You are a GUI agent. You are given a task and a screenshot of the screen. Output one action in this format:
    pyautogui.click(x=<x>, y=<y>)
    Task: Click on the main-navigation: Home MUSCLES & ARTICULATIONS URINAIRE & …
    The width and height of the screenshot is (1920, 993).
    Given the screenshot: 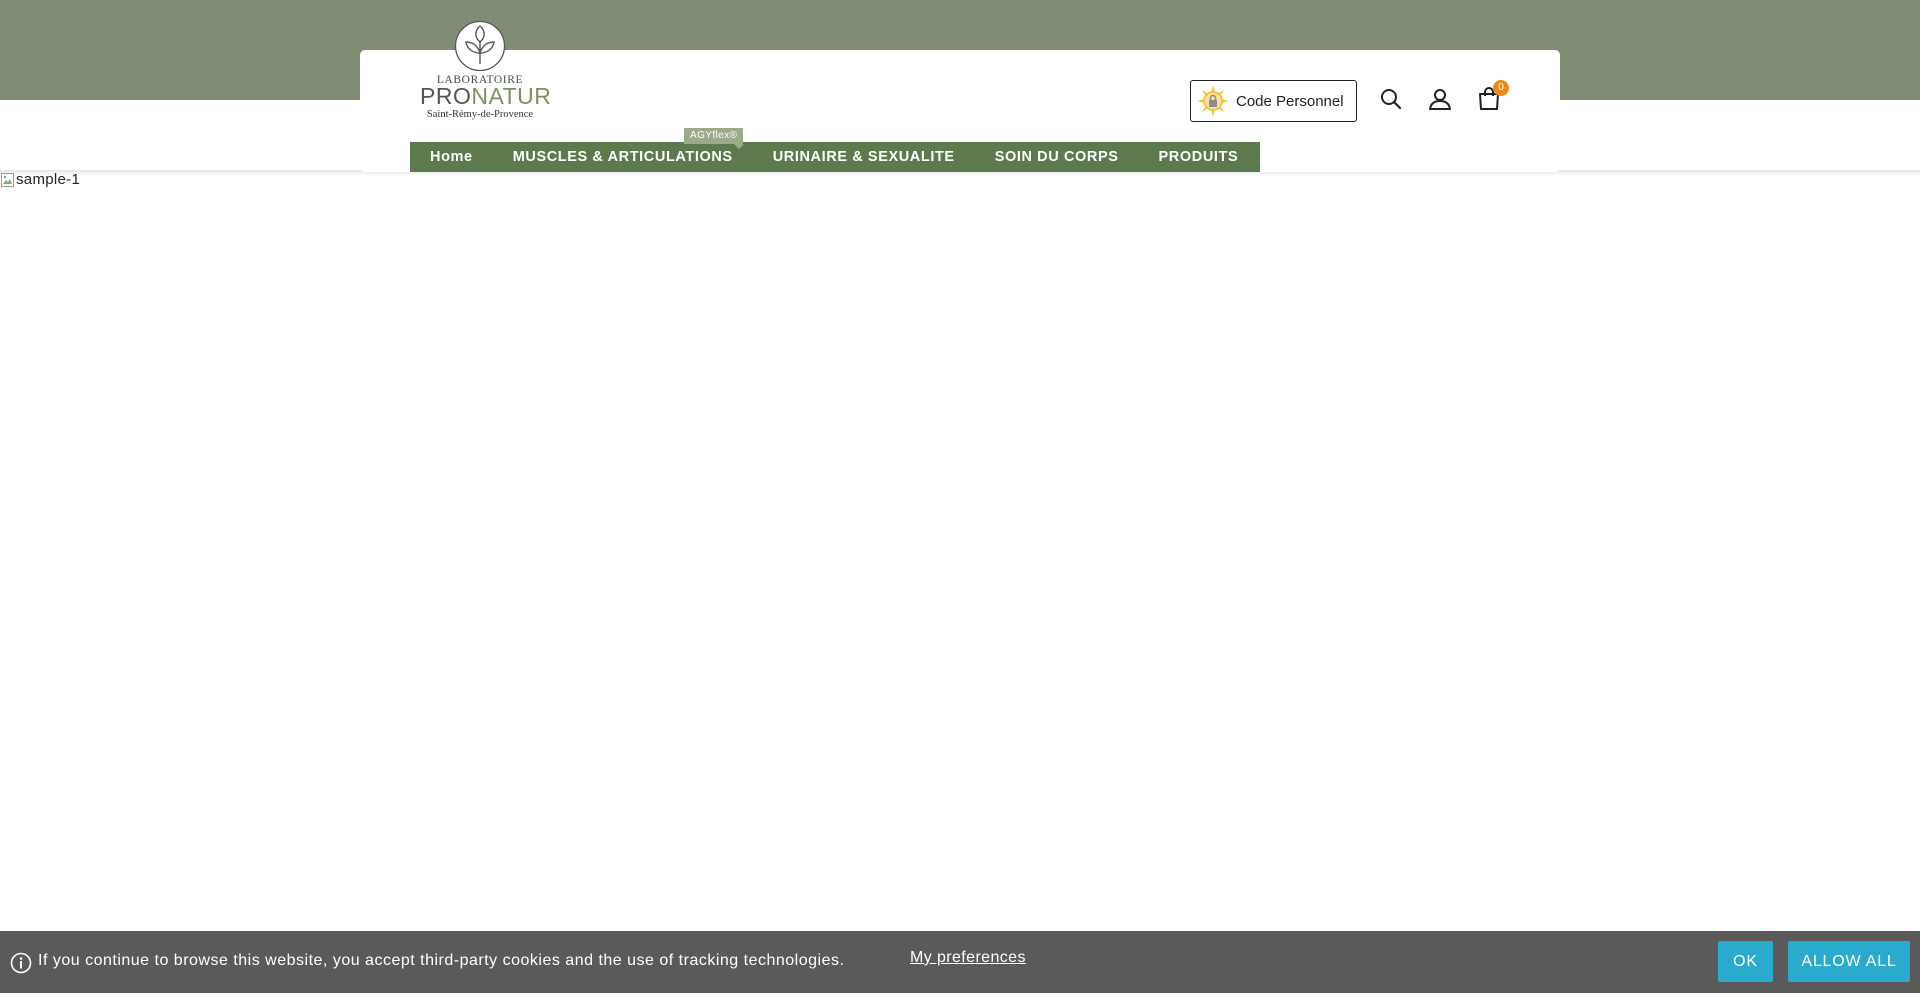 What is the action you would take?
    pyautogui.click(x=835, y=157)
    